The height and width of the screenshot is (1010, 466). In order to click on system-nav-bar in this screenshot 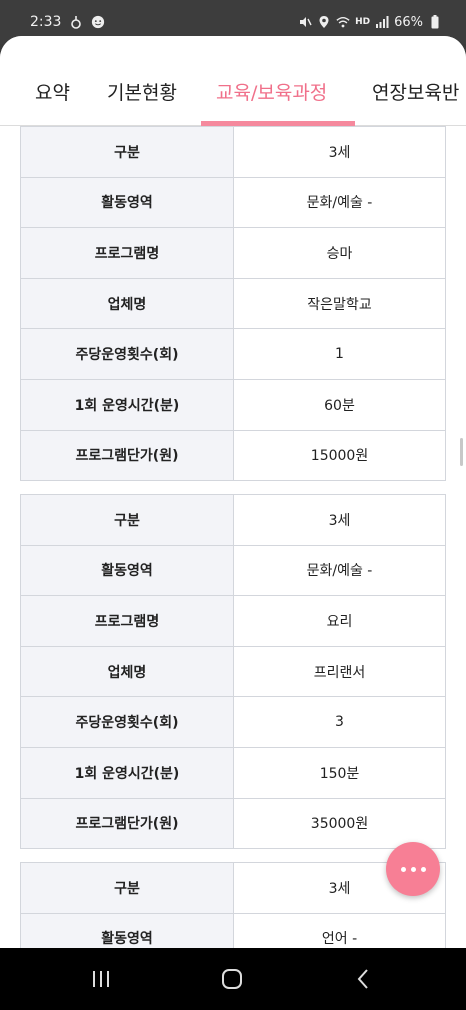, I will do `click(233, 979)`.